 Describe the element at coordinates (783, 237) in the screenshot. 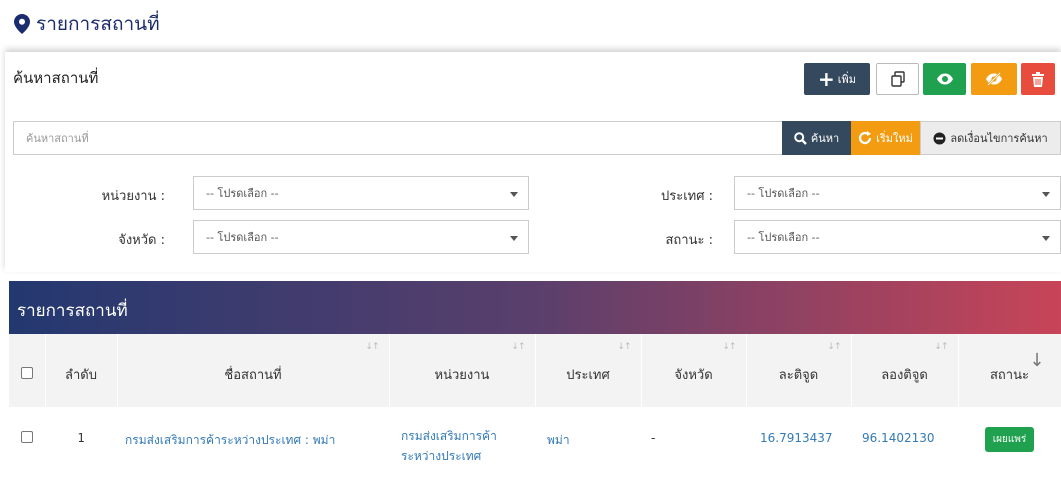

I see `status-select-value: -- โปรดเลือก --` at that location.